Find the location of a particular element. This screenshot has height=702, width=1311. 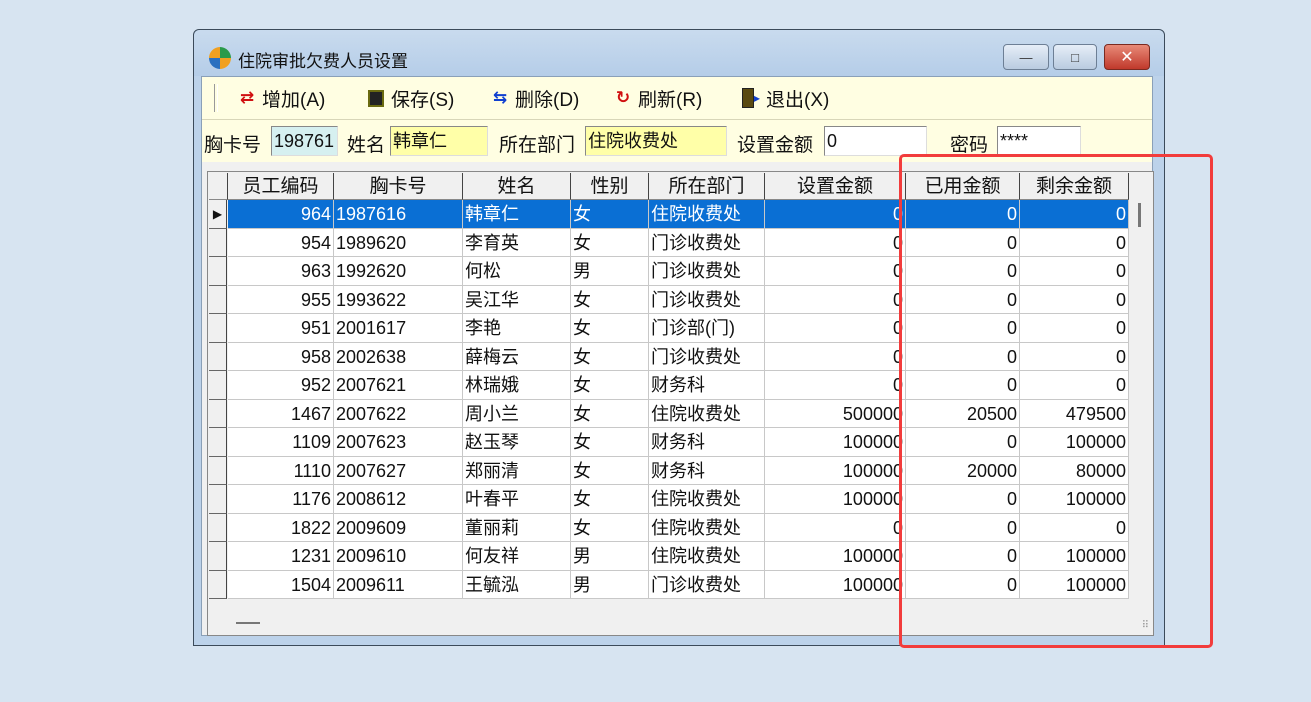

column-header-badge-no: 胸卡号 is located at coordinates (398, 186).